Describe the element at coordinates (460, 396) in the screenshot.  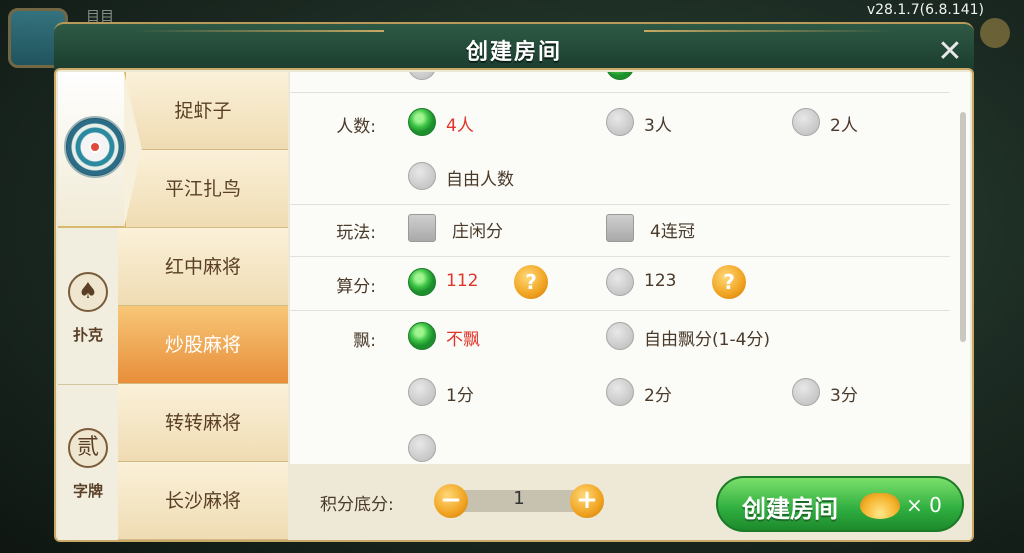
I see `option-text: 1分` at that location.